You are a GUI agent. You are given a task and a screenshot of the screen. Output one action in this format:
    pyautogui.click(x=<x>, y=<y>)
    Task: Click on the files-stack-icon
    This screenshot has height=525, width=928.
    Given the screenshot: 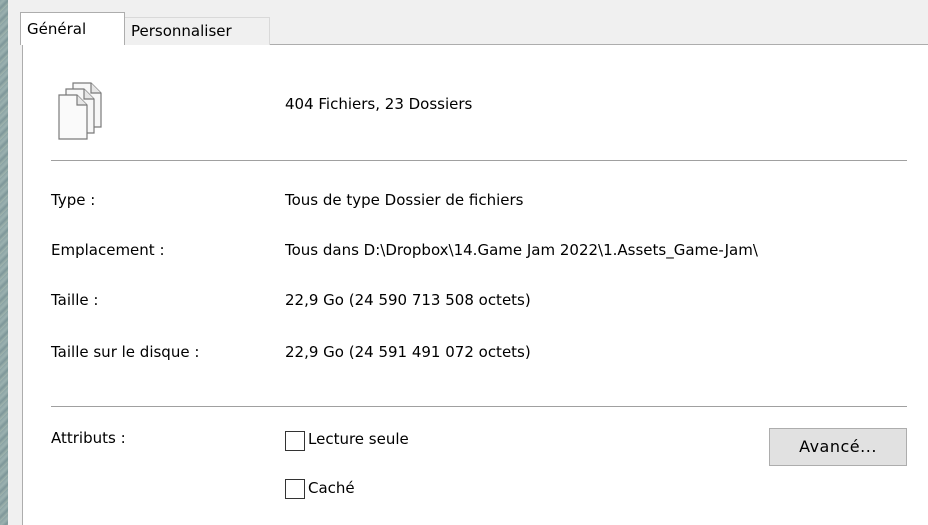 What is the action you would take?
    pyautogui.click(x=80, y=111)
    